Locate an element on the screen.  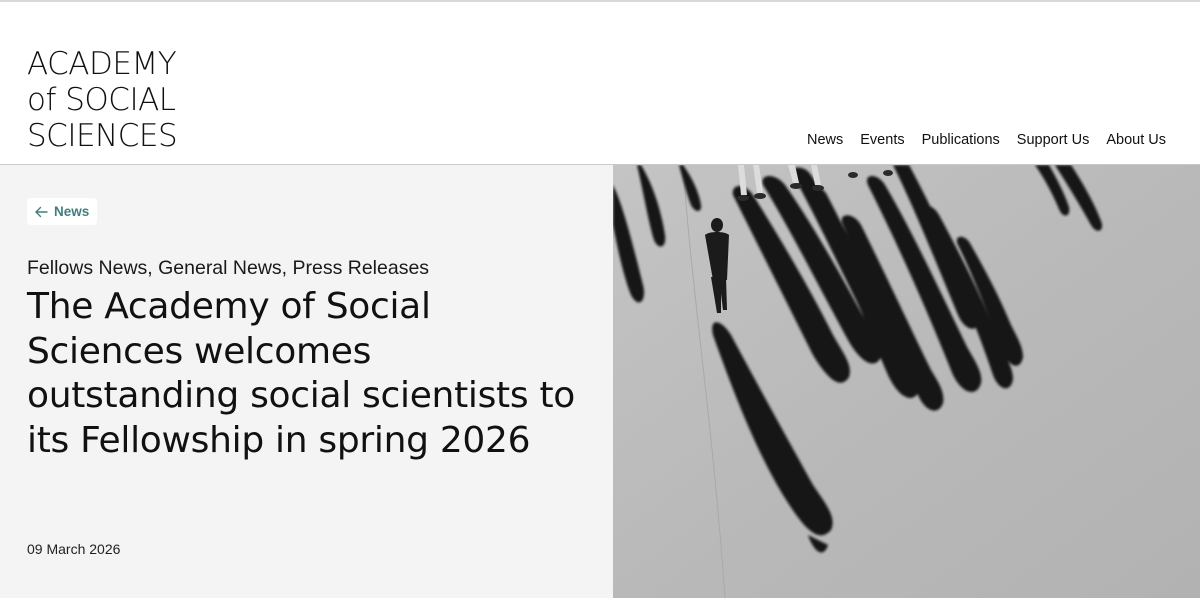
nav-item-news: News is located at coordinates (825, 140).